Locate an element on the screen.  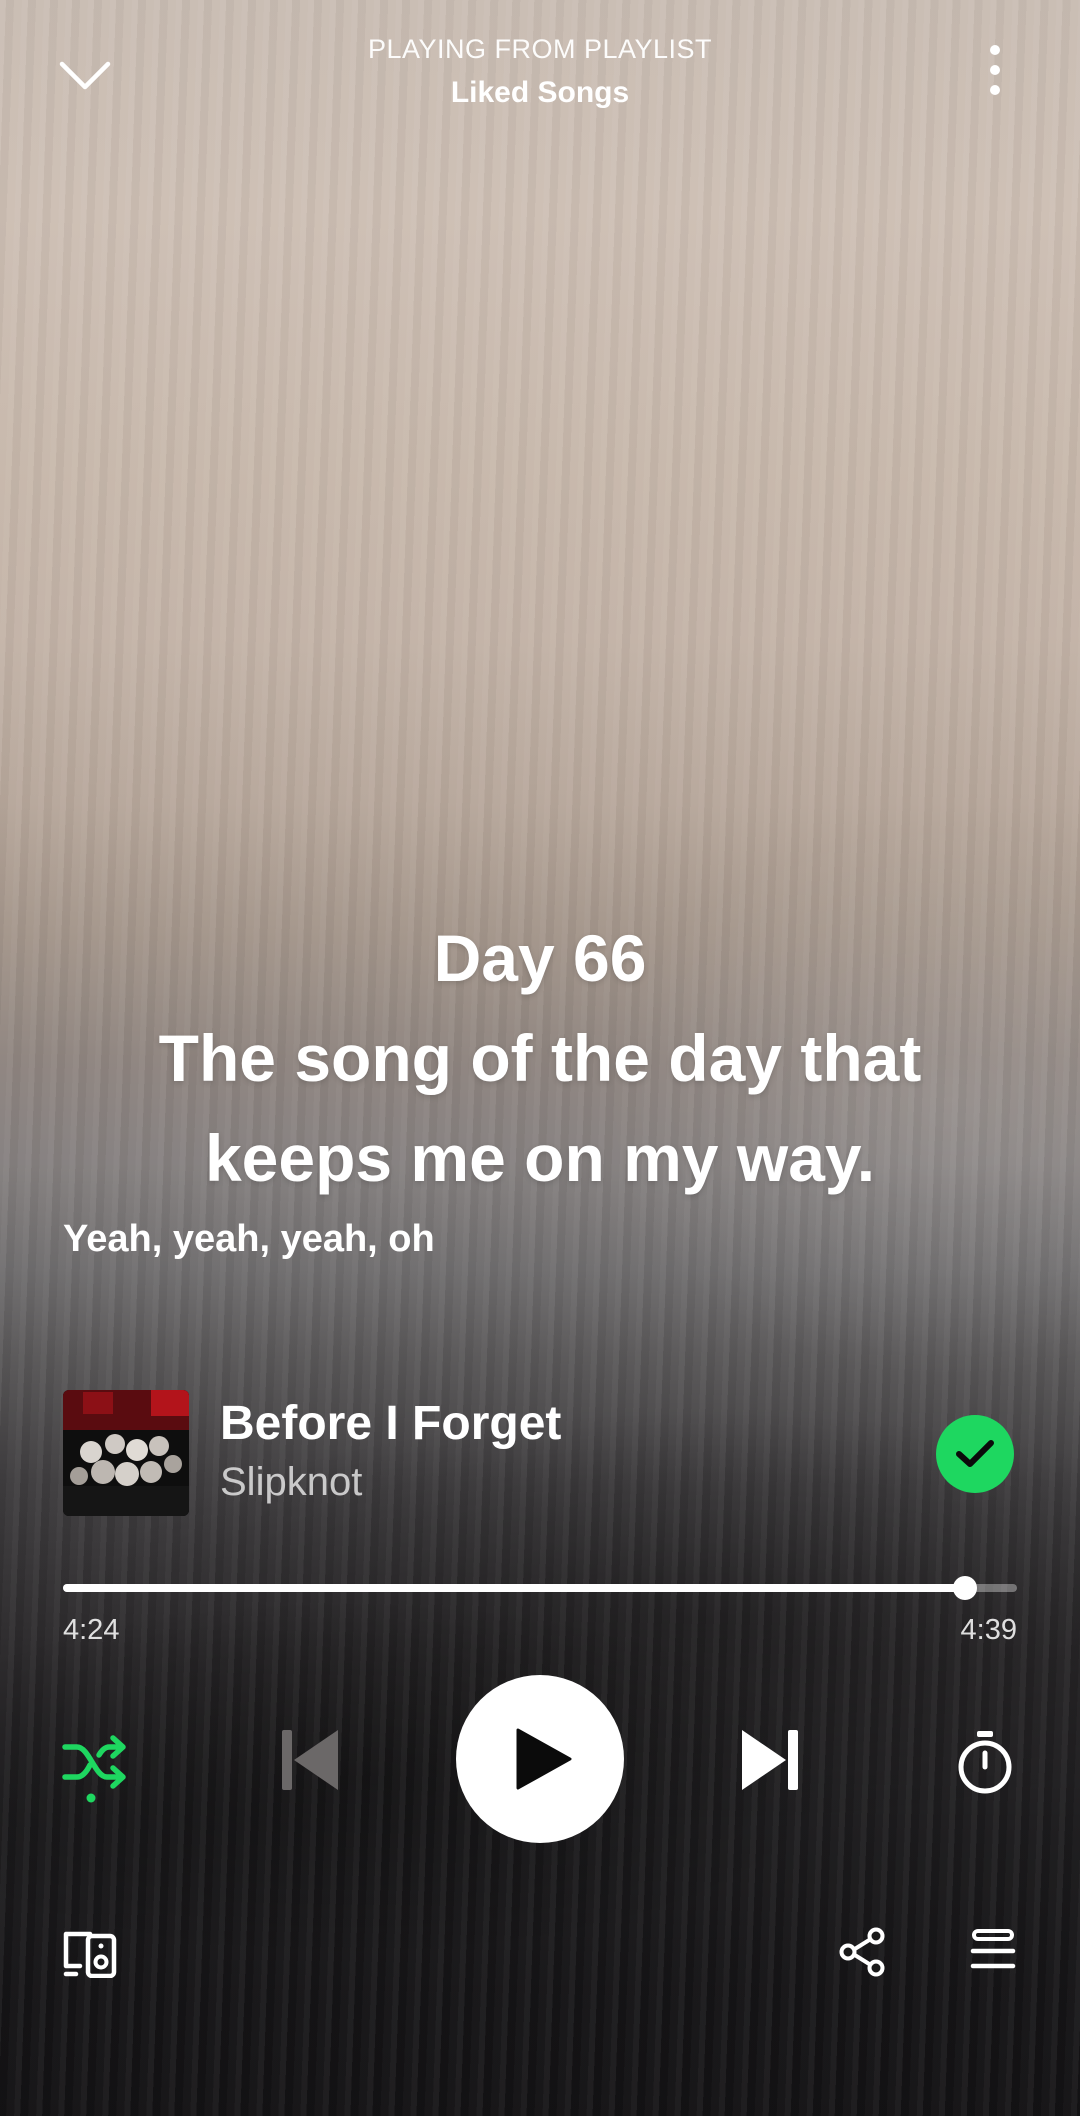
canvas-text-line-3: keeps me on my way. is located at coordinates (540, 1158).